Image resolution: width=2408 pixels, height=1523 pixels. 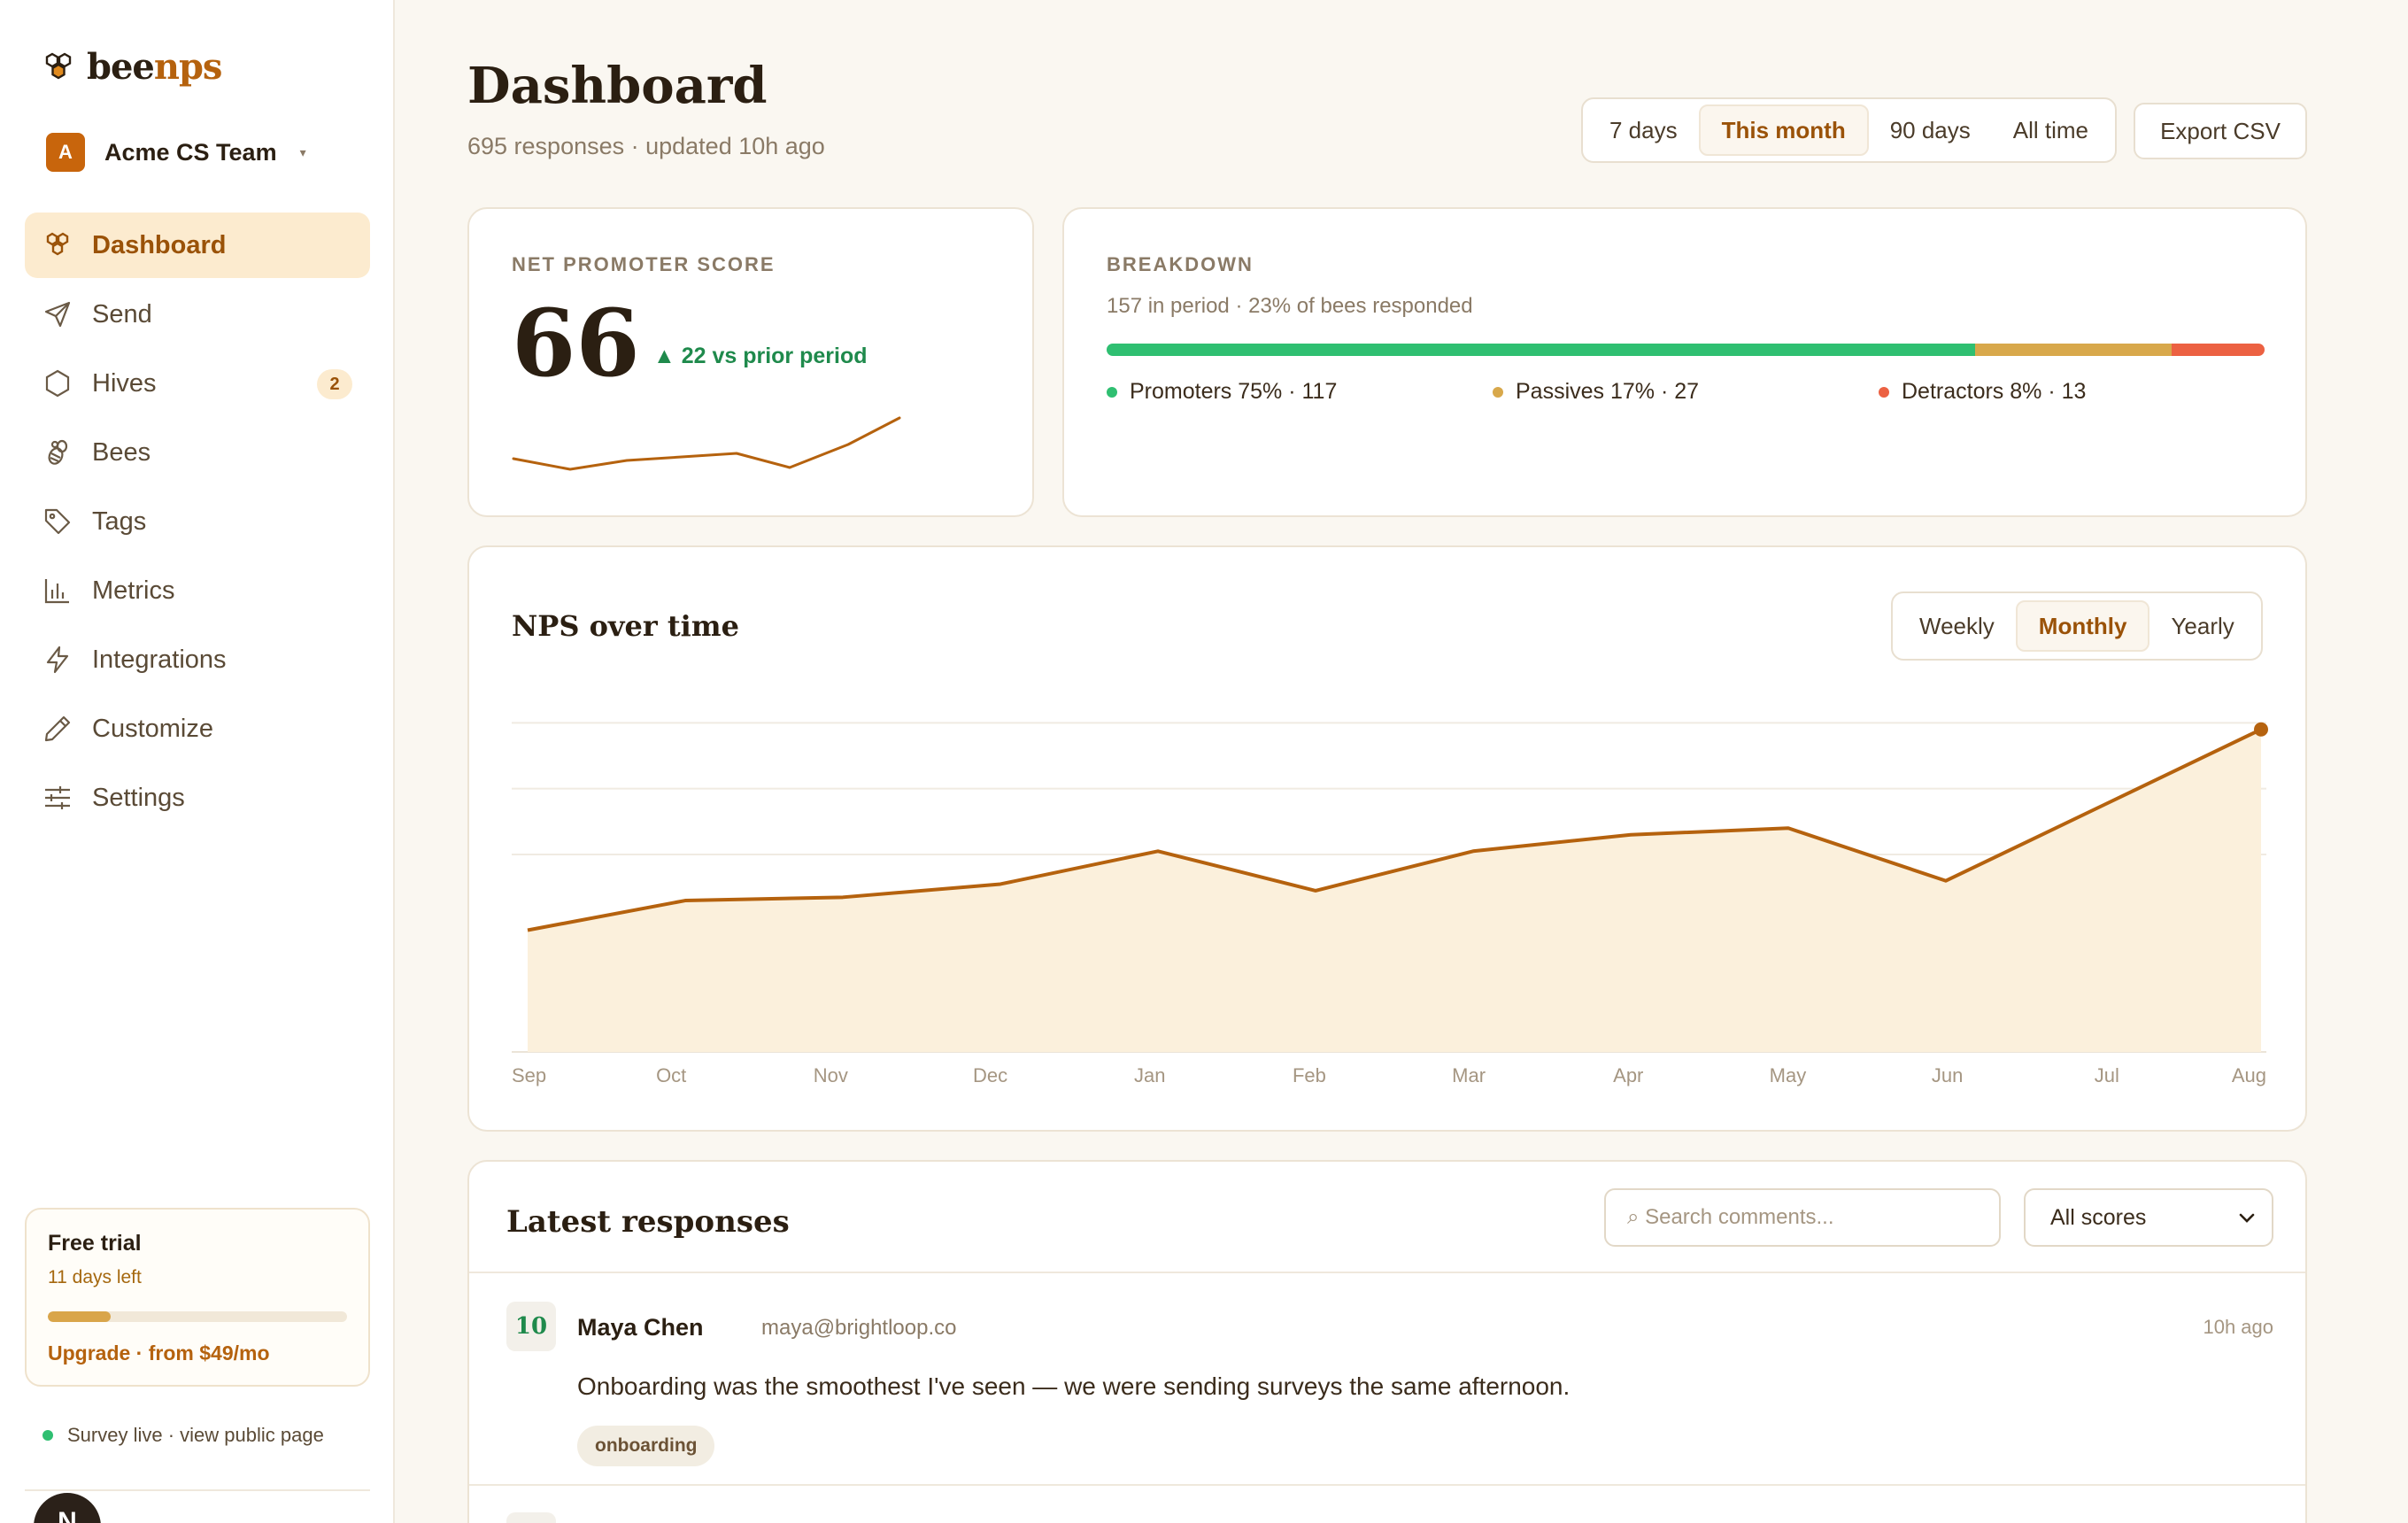 What do you see at coordinates (2261, 729) in the screenshot?
I see `chart-point-aug` at bounding box center [2261, 729].